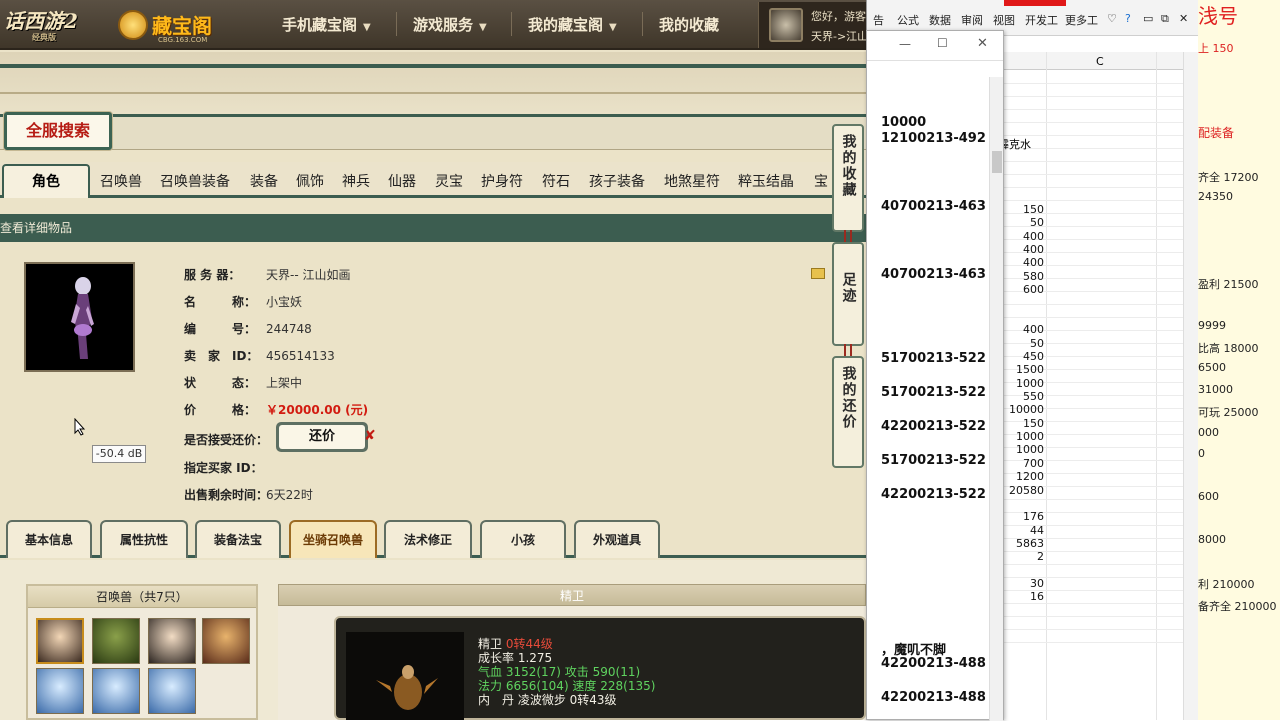 This screenshot has width=1280, height=721. What do you see at coordinates (1024, 289) in the screenshot?
I see `cell-number: 600` at bounding box center [1024, 289].